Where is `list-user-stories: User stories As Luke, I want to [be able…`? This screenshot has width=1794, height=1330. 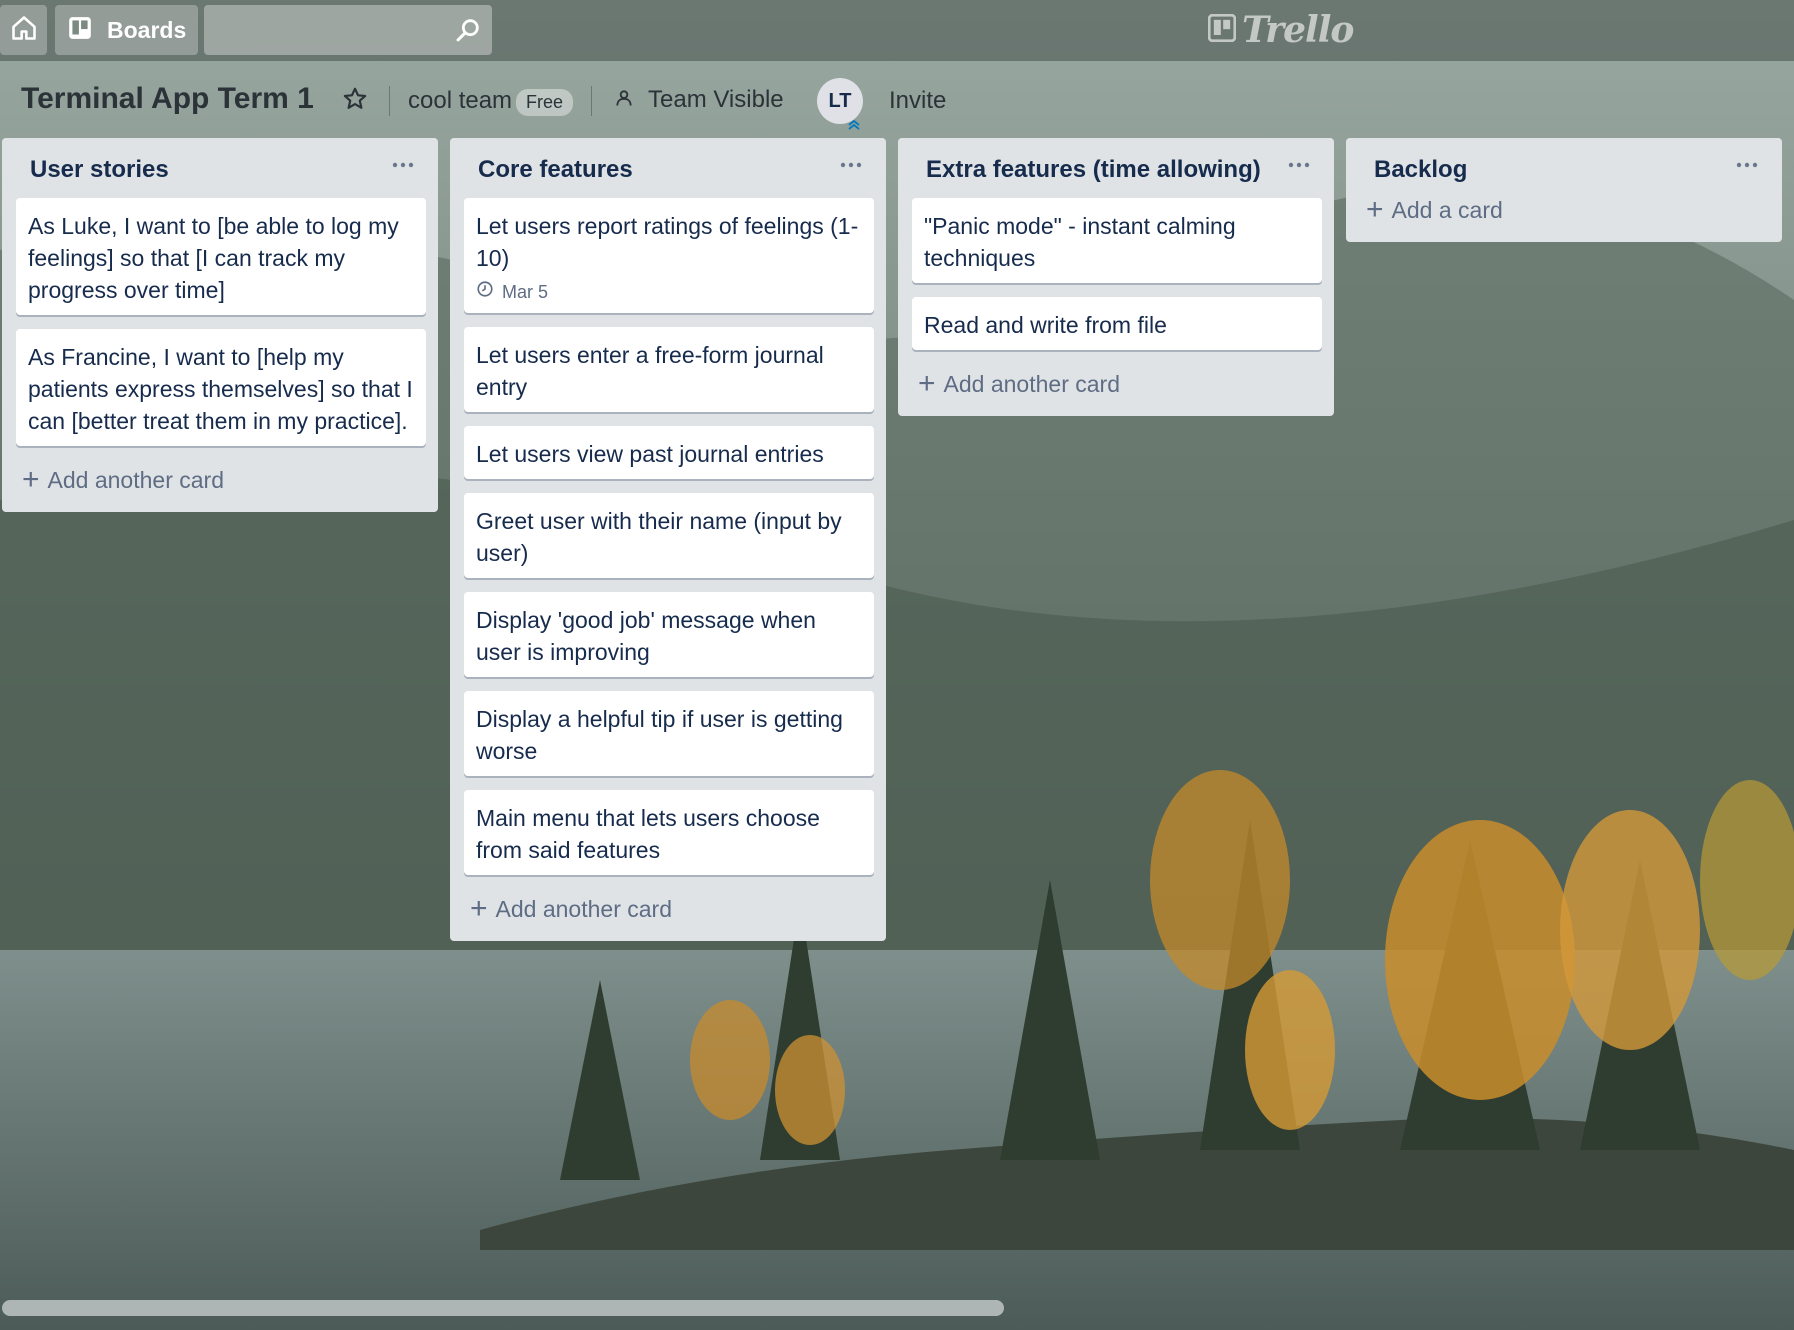 list-user-stories: User stories As Luke, I want to [be able… is located at coordinates (220, 325).